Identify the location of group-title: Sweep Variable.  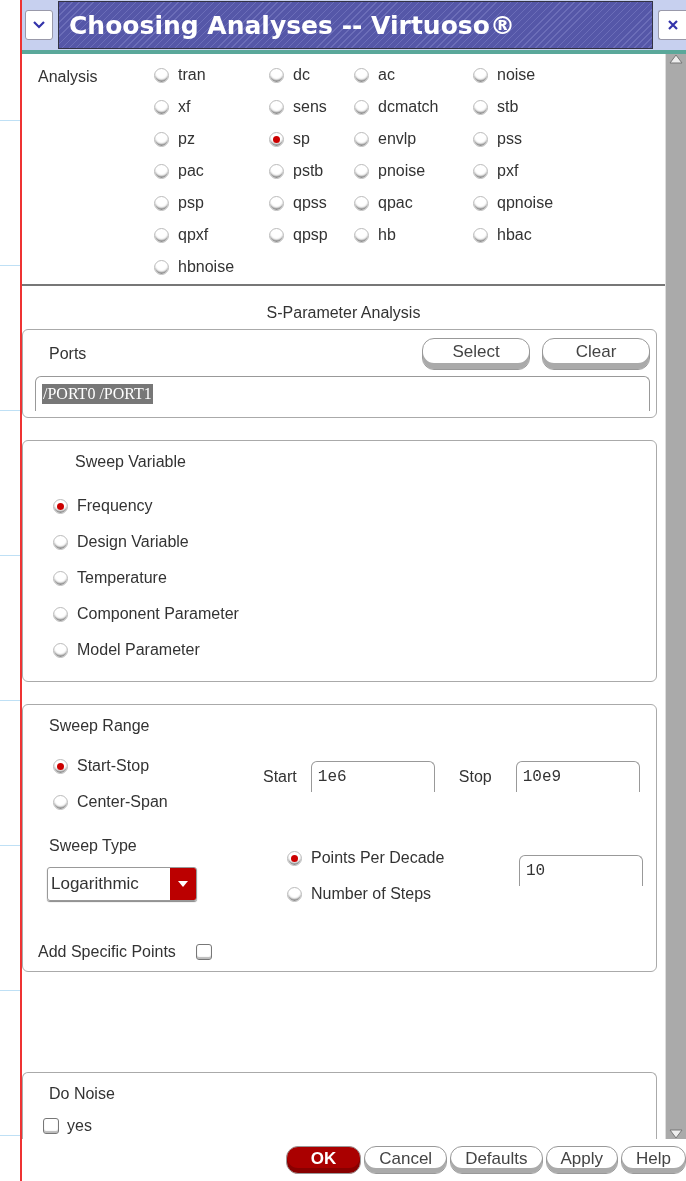
(130, 462).